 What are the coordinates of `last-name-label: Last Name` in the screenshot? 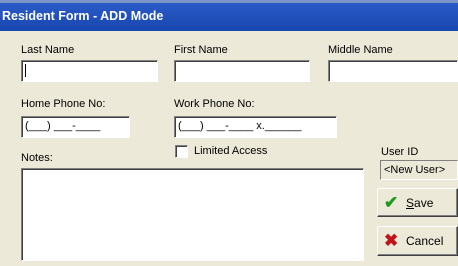 It's located at (48, 50).